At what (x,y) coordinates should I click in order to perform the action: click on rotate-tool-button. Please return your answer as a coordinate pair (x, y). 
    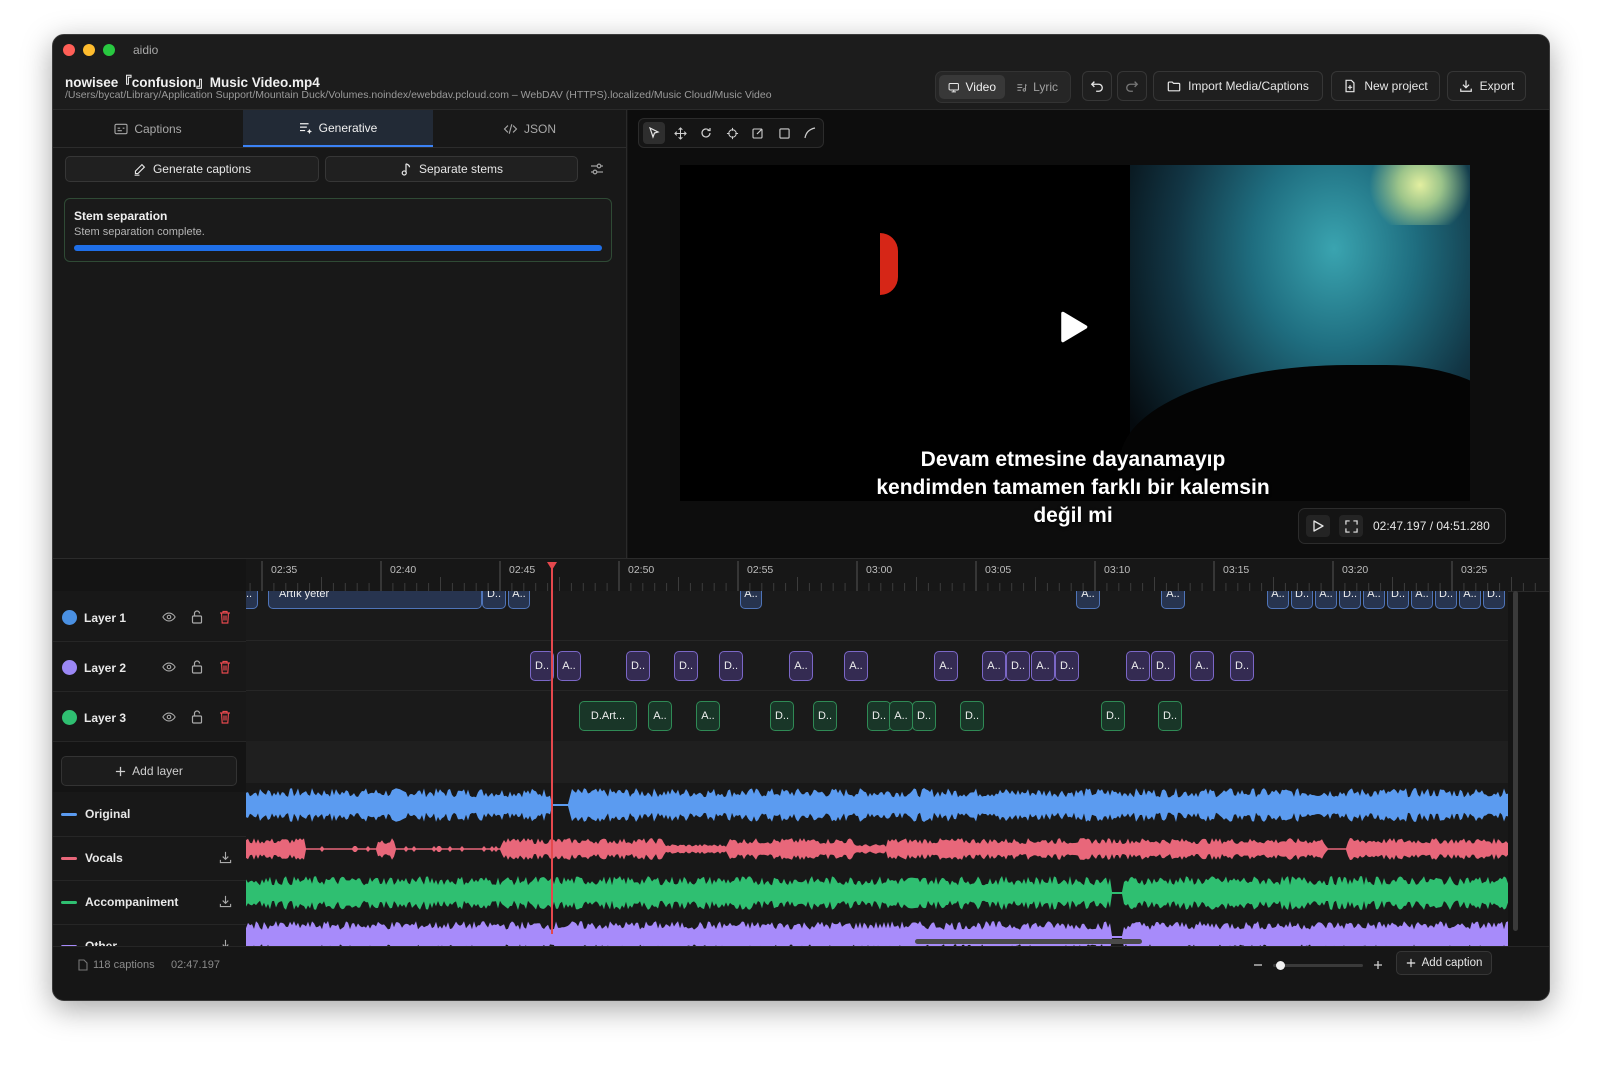
    Looking at the image, I should click on (706, 133).